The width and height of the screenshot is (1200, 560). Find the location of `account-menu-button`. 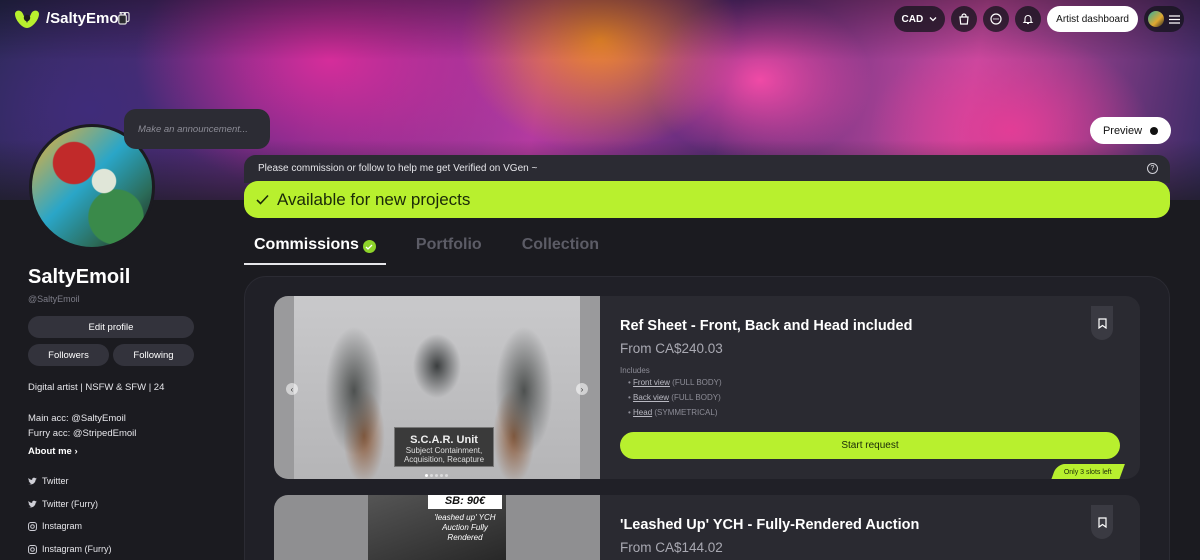

account-menu-button is located at coordinates (1164, 19).